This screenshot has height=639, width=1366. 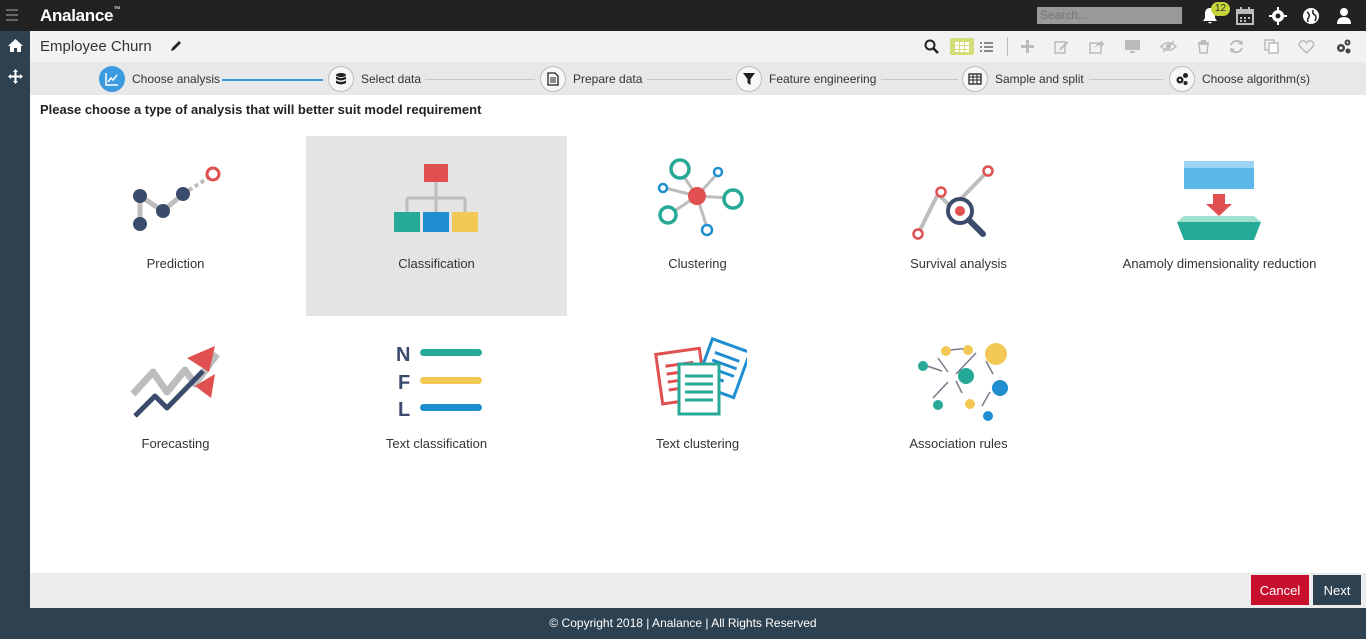 What do you see at coordinates (698, 46) in the screenshot?
I see `page-header: Employee Churn` at bounding box center [698, 46].